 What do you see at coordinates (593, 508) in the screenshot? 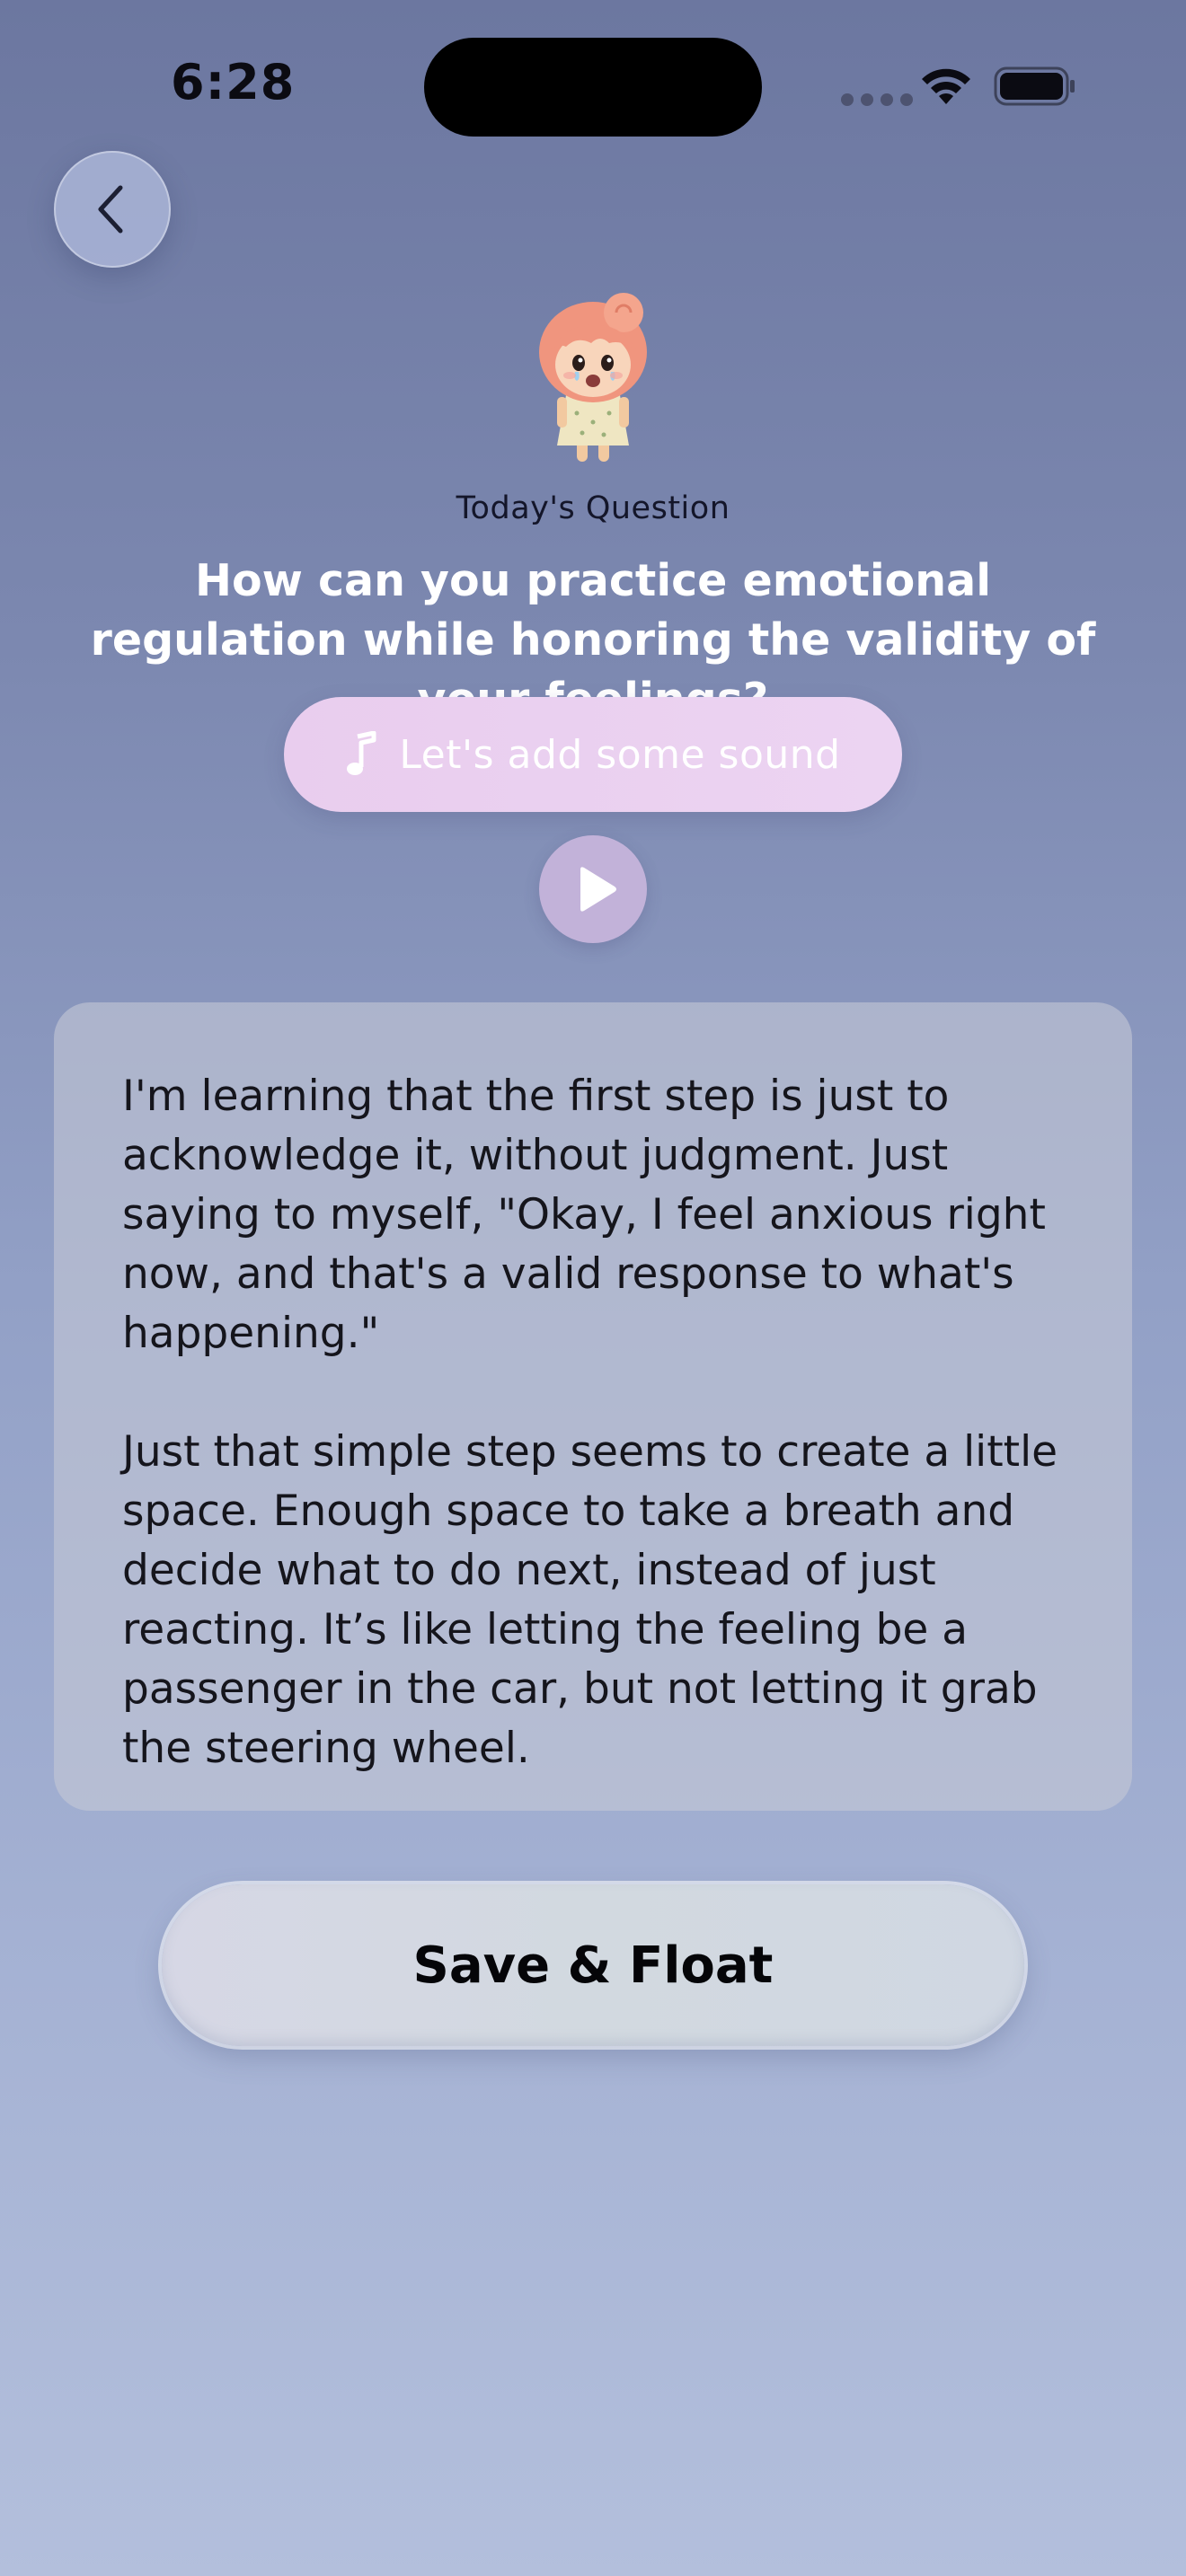
I see `question-label: Today's Question` at bounding box center [593, 508].